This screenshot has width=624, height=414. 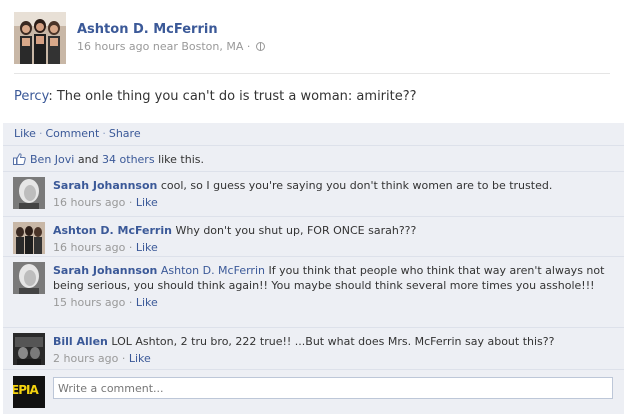 What do you see at coordinates (19, 160) in the screenshot?
I see `thumbs-up-icon` at bounding box center [19, 160].